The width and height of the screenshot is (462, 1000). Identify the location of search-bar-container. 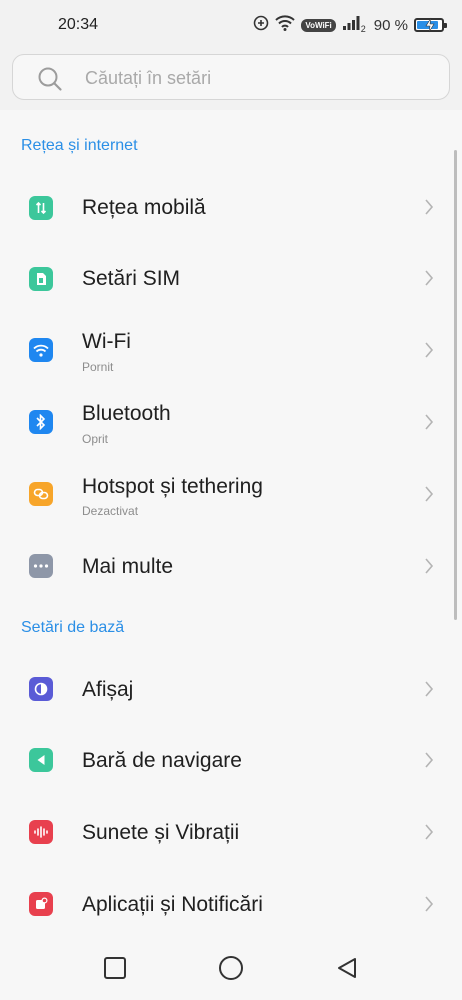
(231, 79).